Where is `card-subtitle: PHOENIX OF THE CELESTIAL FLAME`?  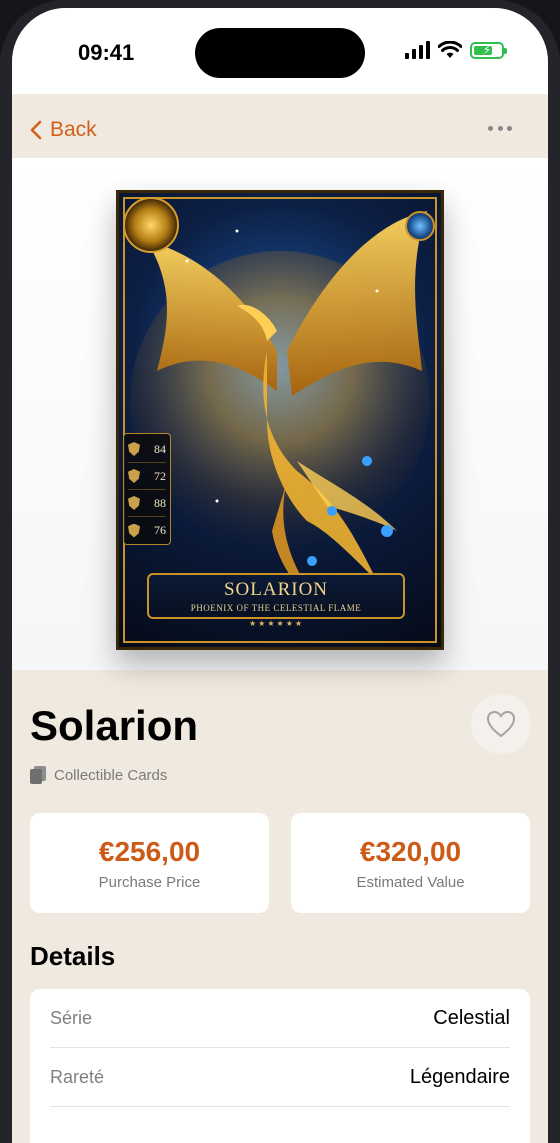
card-subtitle: PHOENIX OF THE CELESTIAL FLAME is located at coordinates (276, 608).